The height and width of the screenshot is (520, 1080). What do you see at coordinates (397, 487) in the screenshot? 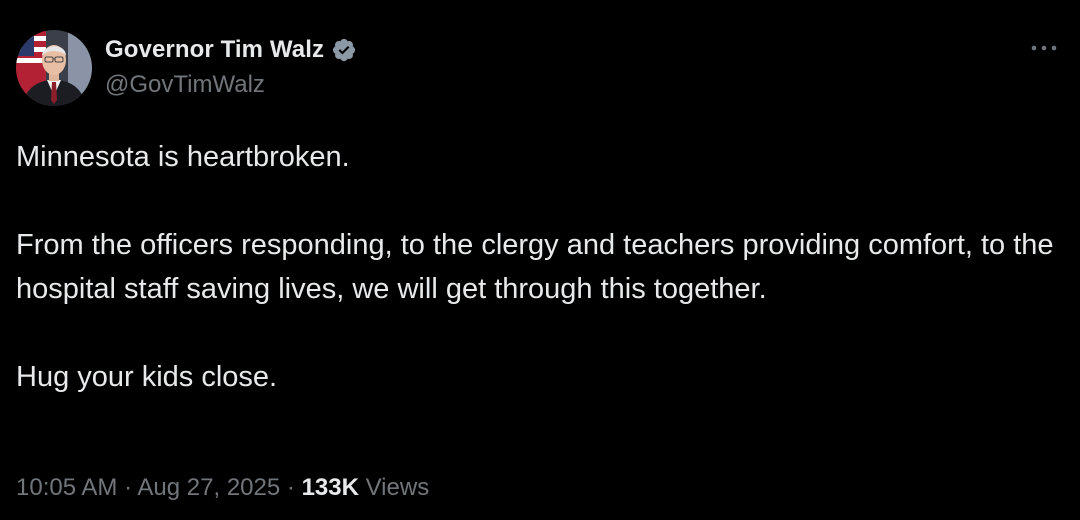
I see `views-label: Views` at bounding box center [397, 487].